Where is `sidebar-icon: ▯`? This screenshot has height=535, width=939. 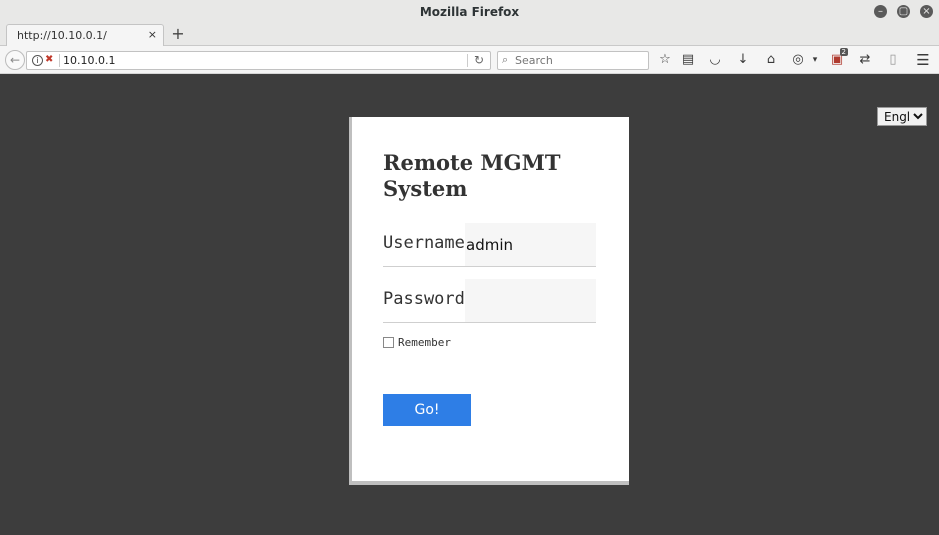 sidebar-icon: ▯ is located at coordinates (893, 60).